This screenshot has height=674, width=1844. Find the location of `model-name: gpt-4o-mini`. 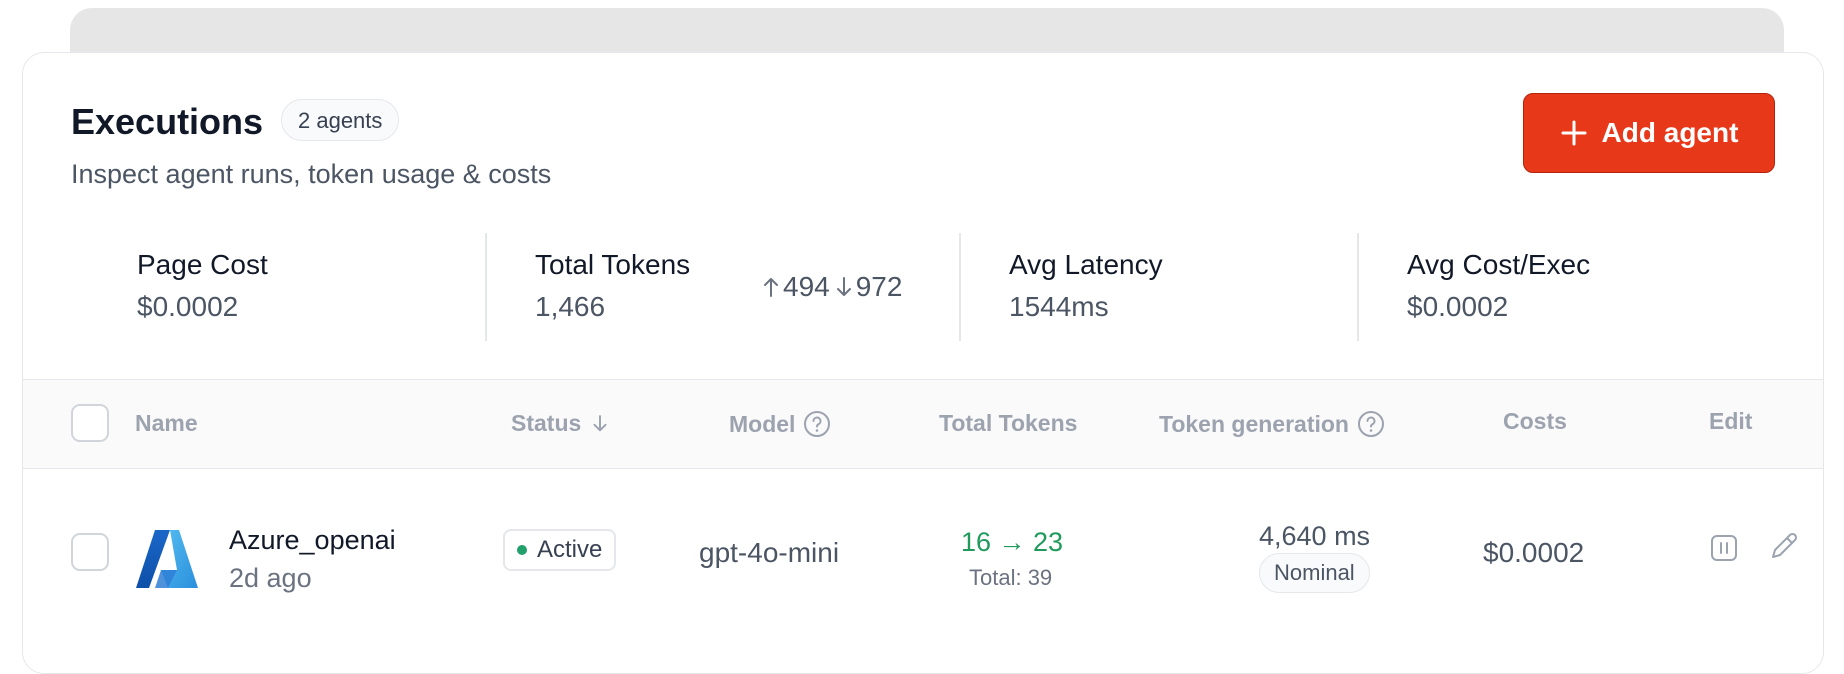

model-name: gpt-4o-mini is located at coordinates (769, 552).